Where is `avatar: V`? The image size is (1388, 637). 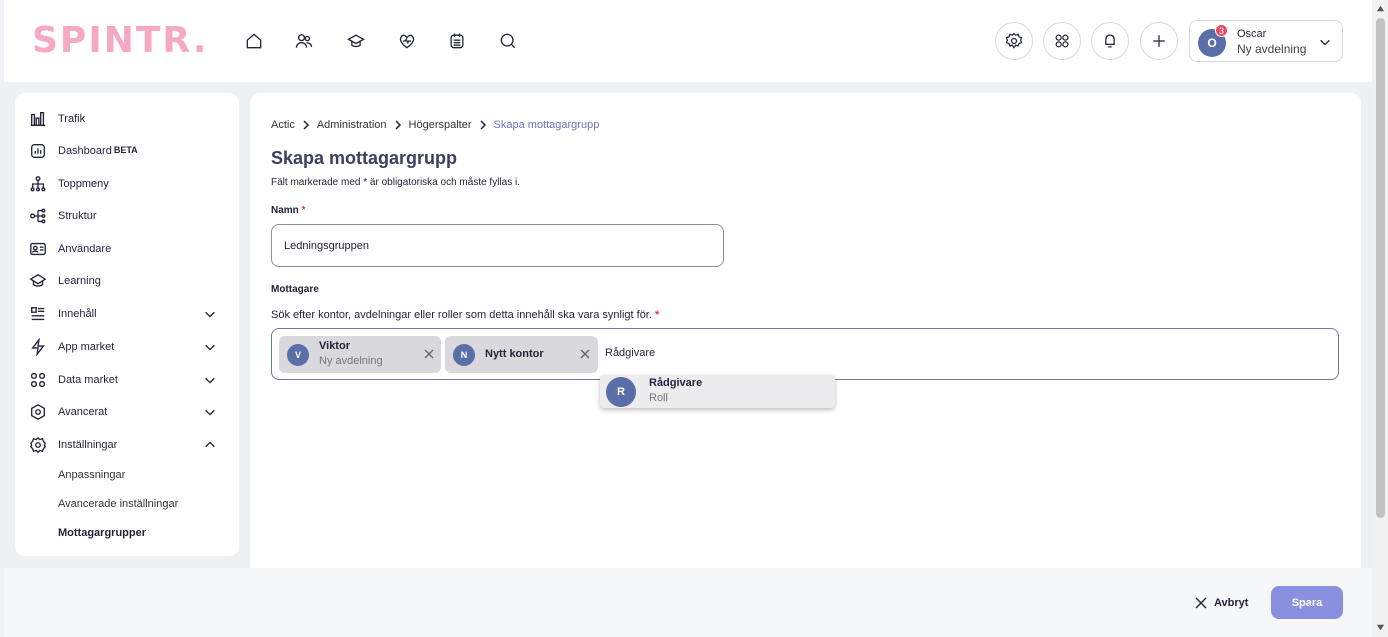
avatar: V is located at coordinates (298, 355).